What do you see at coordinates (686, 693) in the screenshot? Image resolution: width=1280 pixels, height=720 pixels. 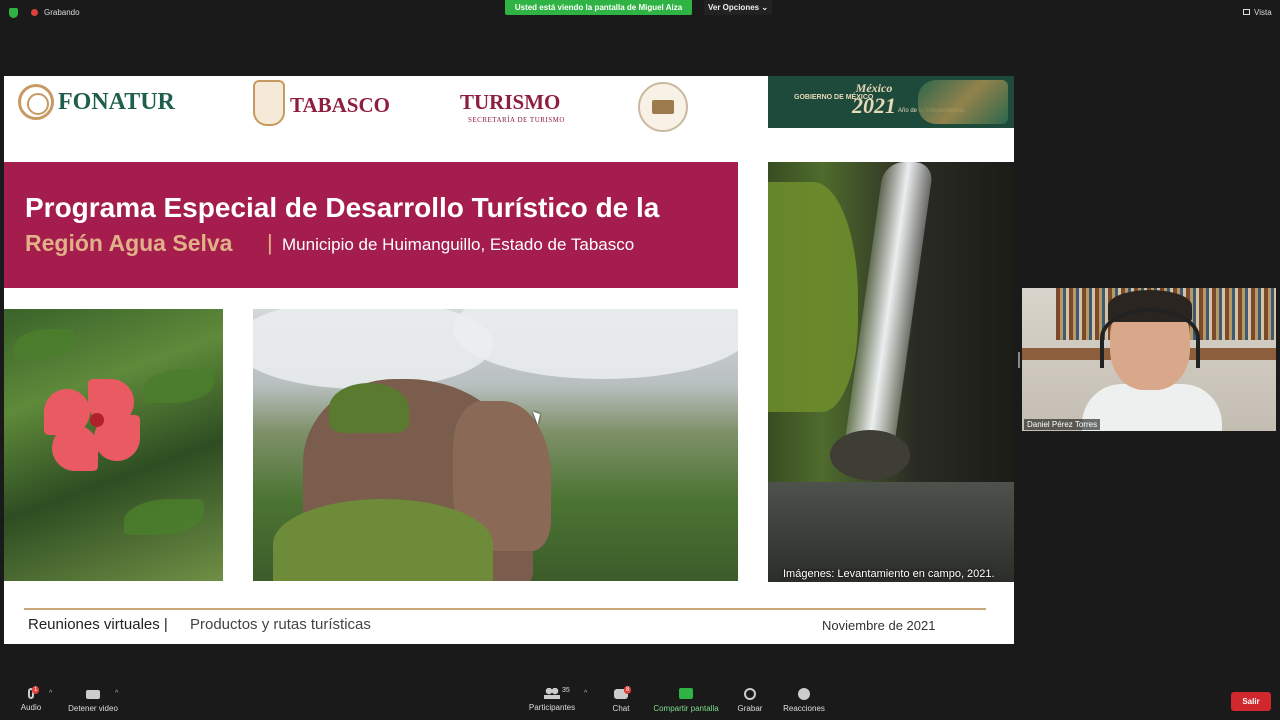 I see `share-screen-icon` at bounding box center [686, 693].